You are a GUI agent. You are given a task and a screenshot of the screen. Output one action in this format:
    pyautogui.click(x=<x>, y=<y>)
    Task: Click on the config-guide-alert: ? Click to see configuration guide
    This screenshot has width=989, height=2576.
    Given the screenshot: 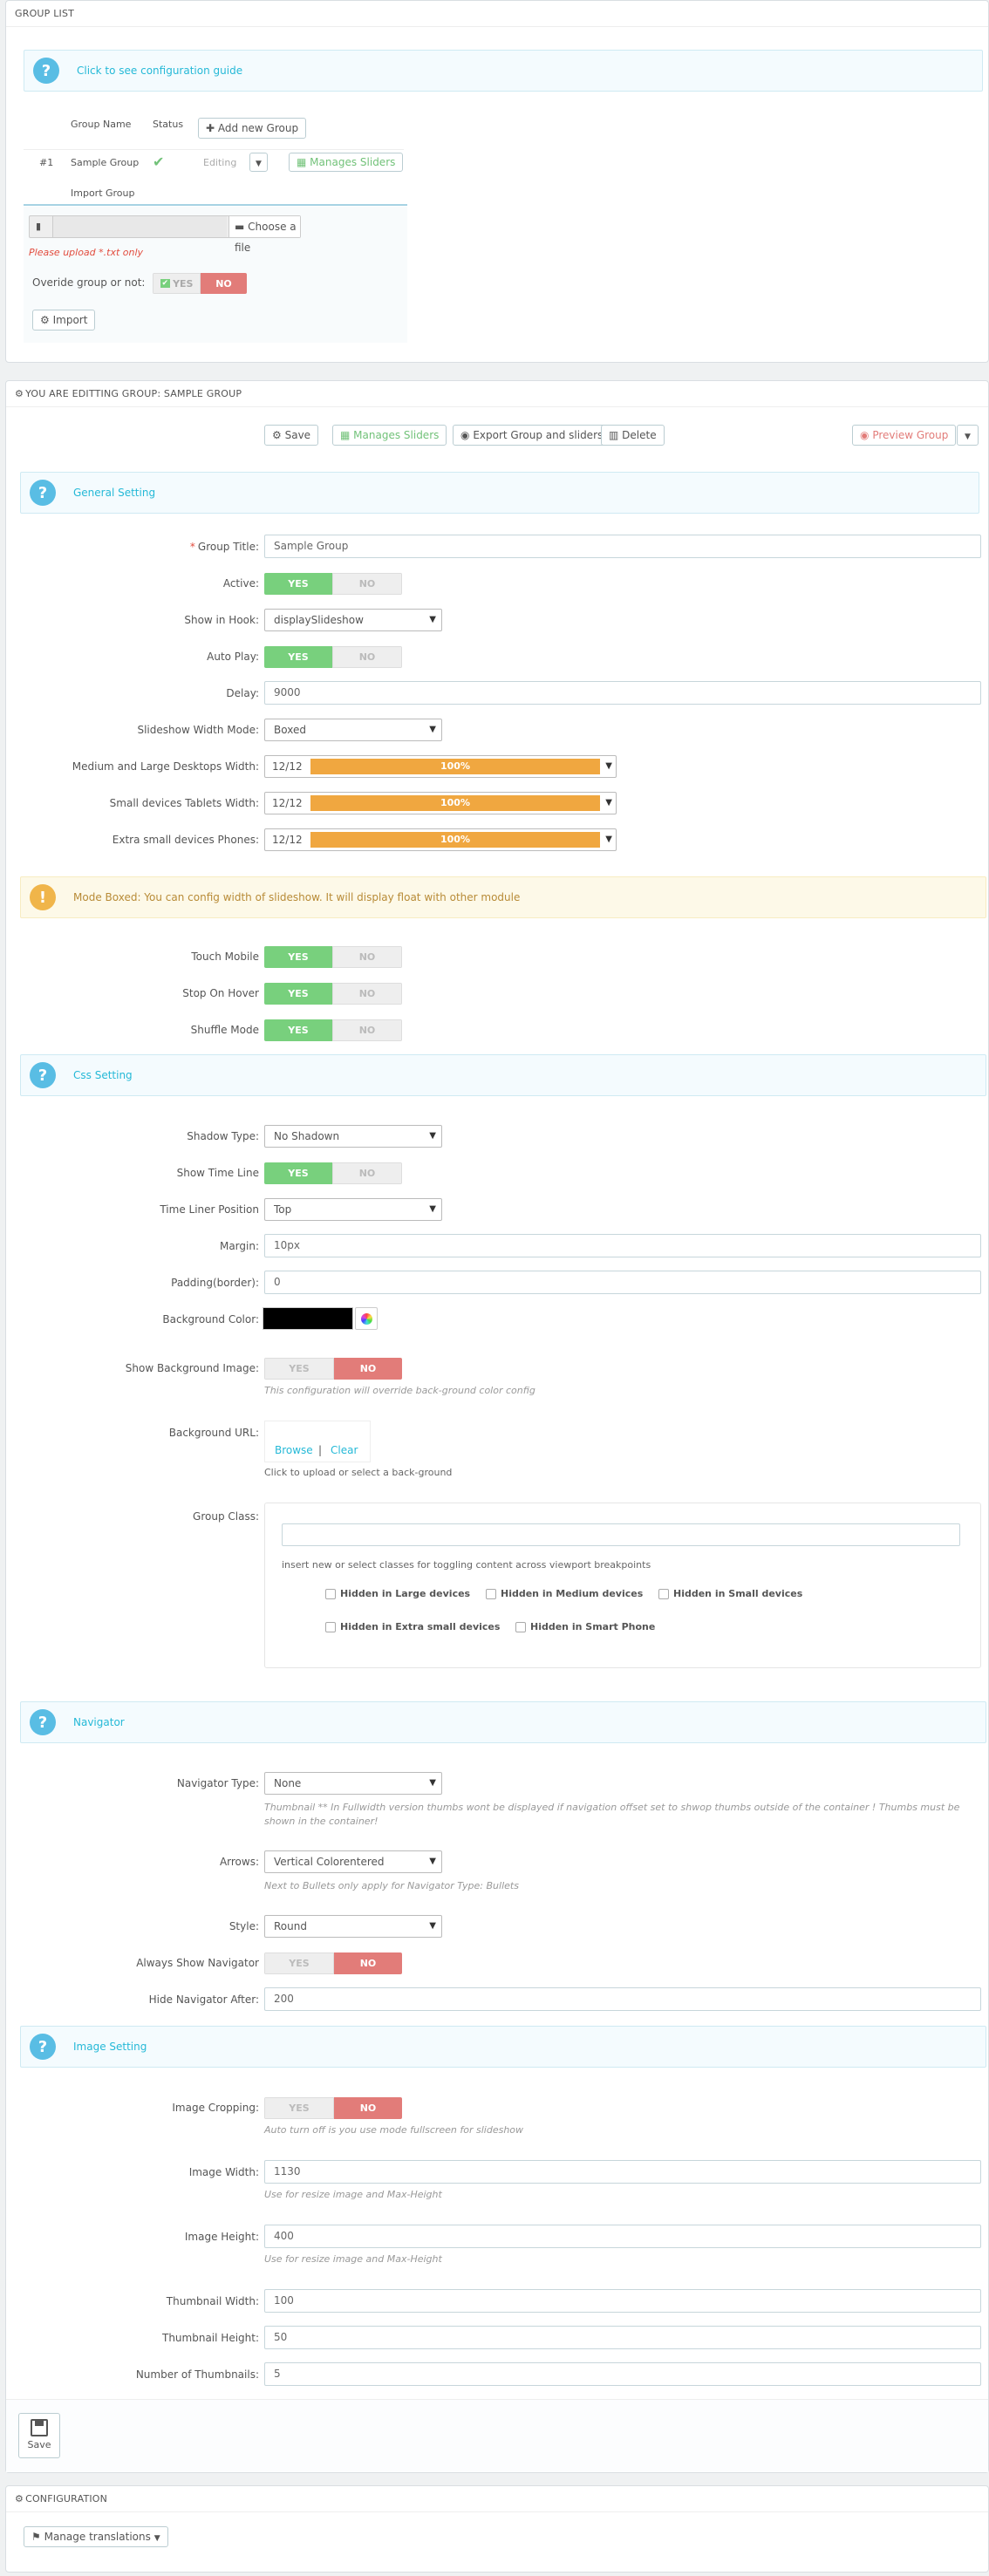 What is the action you would take?
    pyautogui.click(x=503, y=71)
    